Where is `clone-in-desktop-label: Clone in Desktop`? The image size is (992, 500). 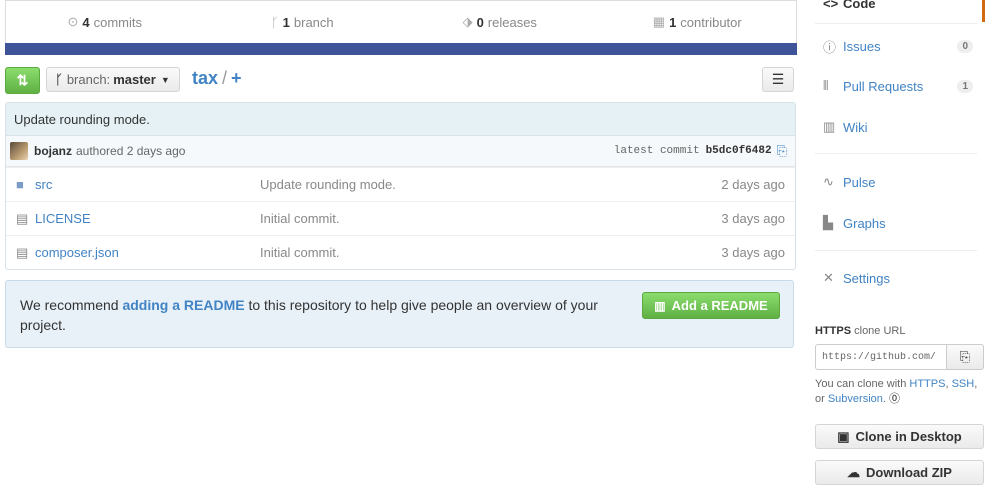 clone-in-desktop-label: Clone in Desktop is located at coordinates (908, 436).